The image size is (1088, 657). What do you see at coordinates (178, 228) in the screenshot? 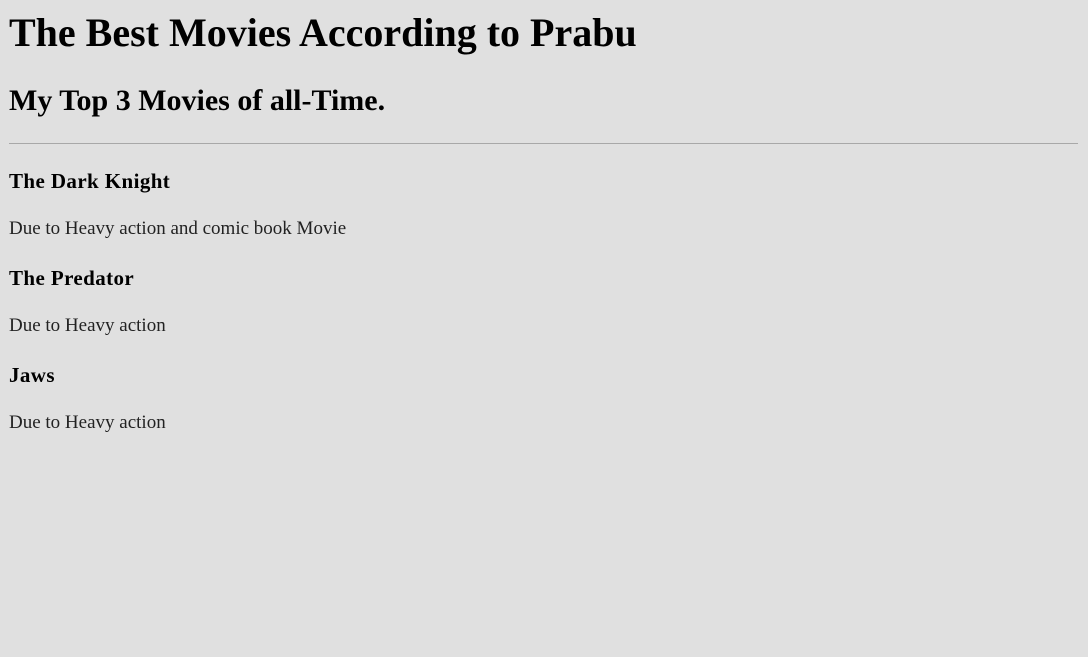
I see `movie-reason: Due to Heavy action and comic book Movie` at bounding box center [178, 228].